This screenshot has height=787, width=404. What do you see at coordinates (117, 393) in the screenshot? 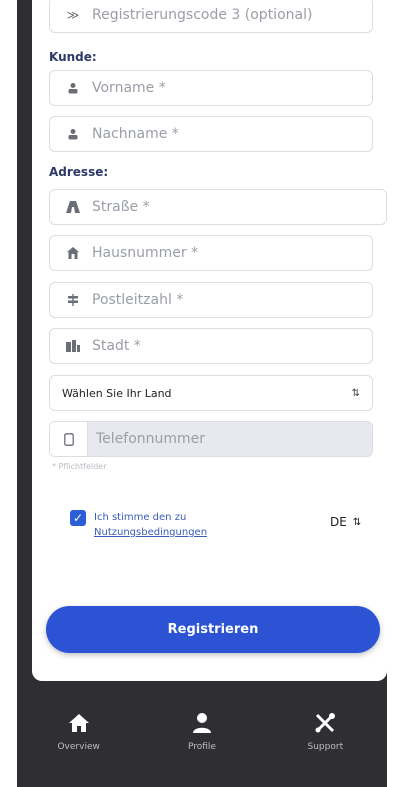
I see `country-select-value: Wählen Sie Ihr Land` at bounding box center [117, 393].